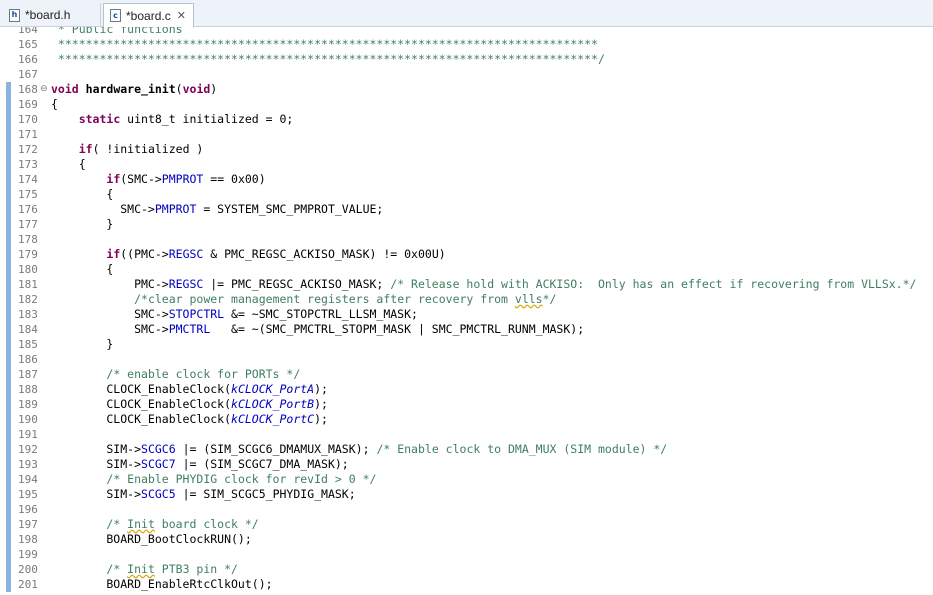 The image size is (933, 595). What do you see at coordinates (466, 494) in the screenshot?
I see `code-line: 195 SIM->SCGC5 |= SIM_SCGC5_PHYDIG_MASK;` at bounding box center [466, 494].